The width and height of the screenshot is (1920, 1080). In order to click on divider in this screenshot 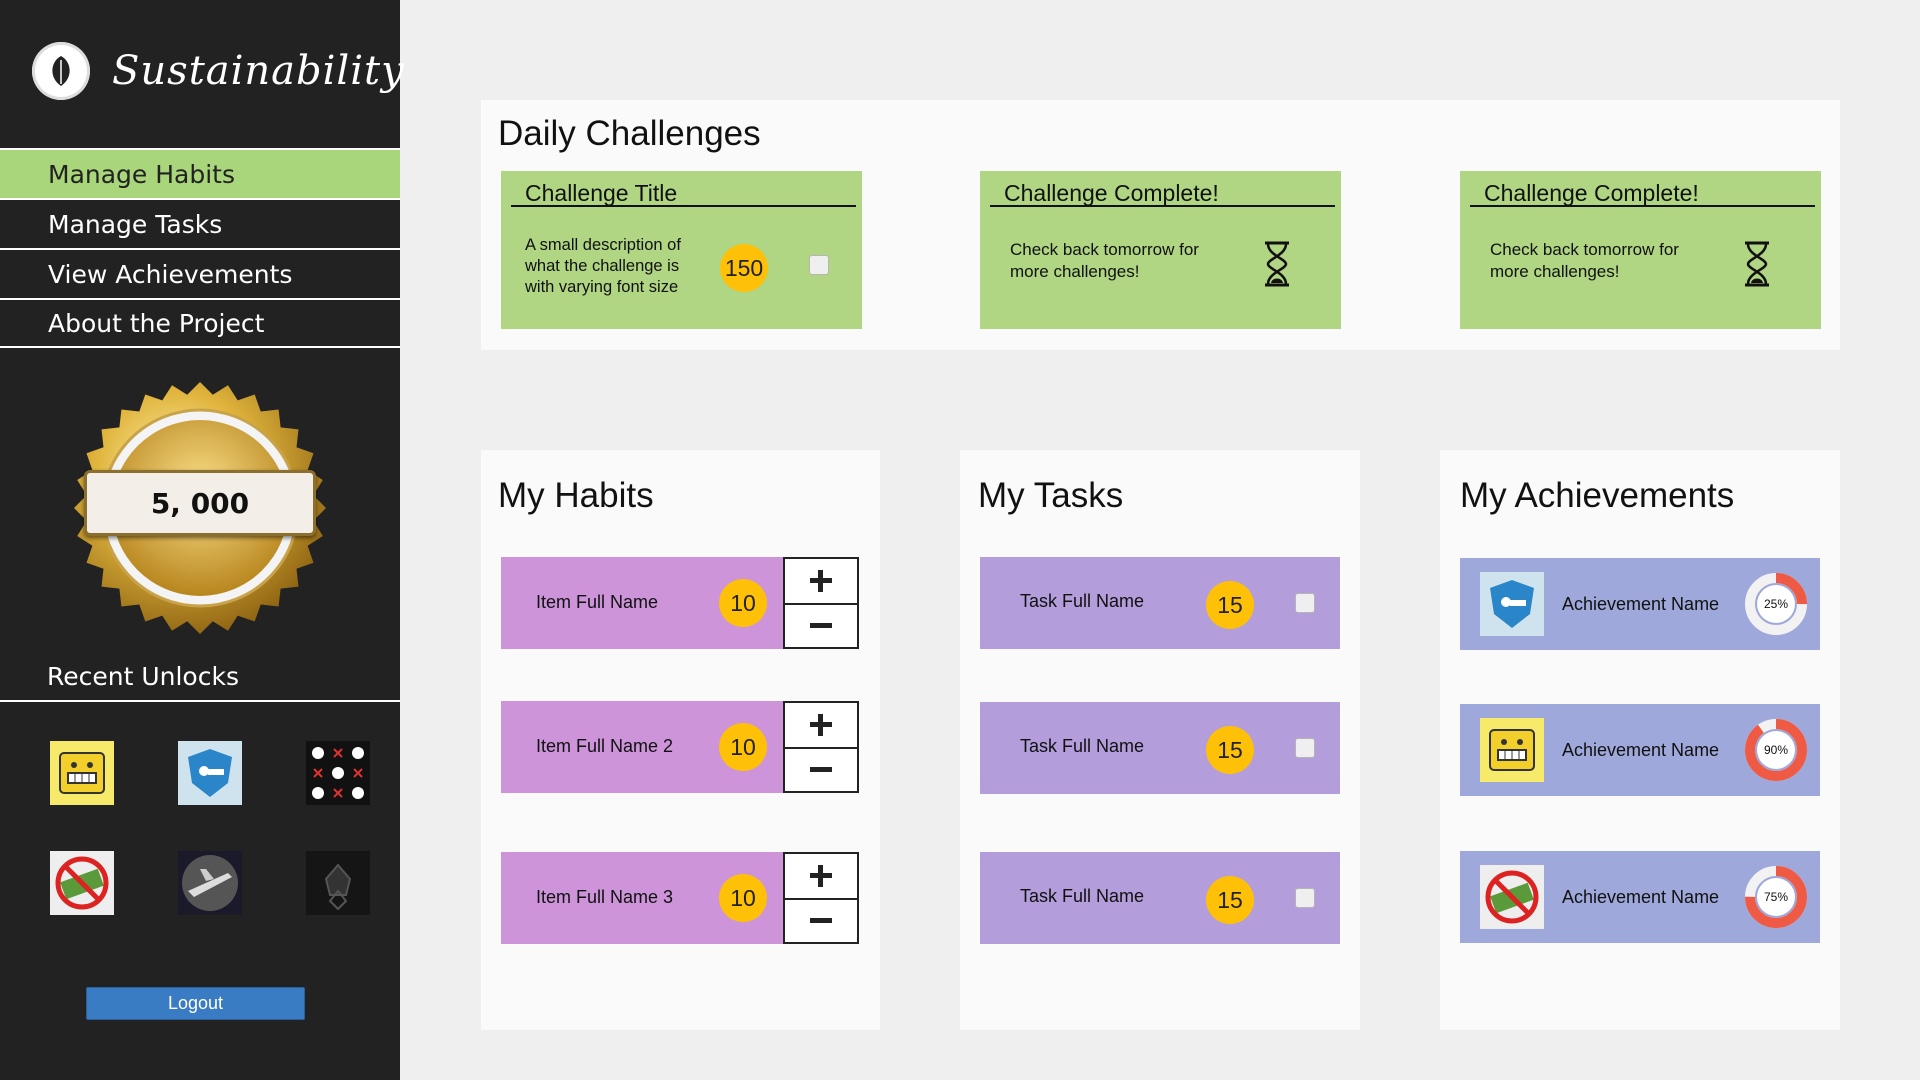, I will do `click(200, 701)`.